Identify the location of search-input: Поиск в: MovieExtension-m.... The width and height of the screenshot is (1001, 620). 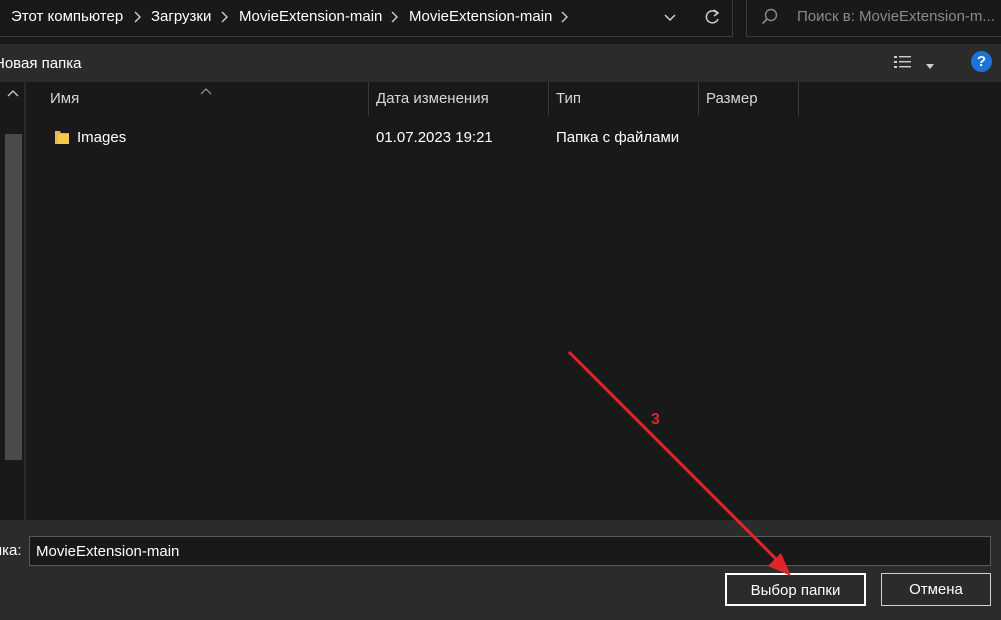
(873, 18).